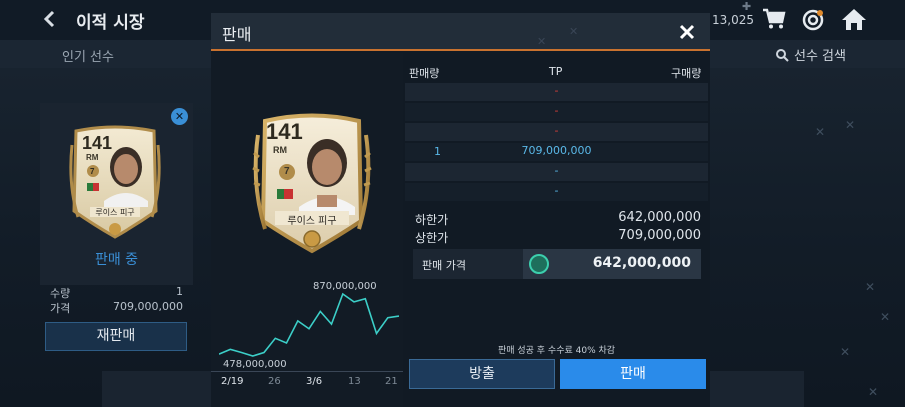  I want to click on price-value: 709,000,000, so click(148, 306).